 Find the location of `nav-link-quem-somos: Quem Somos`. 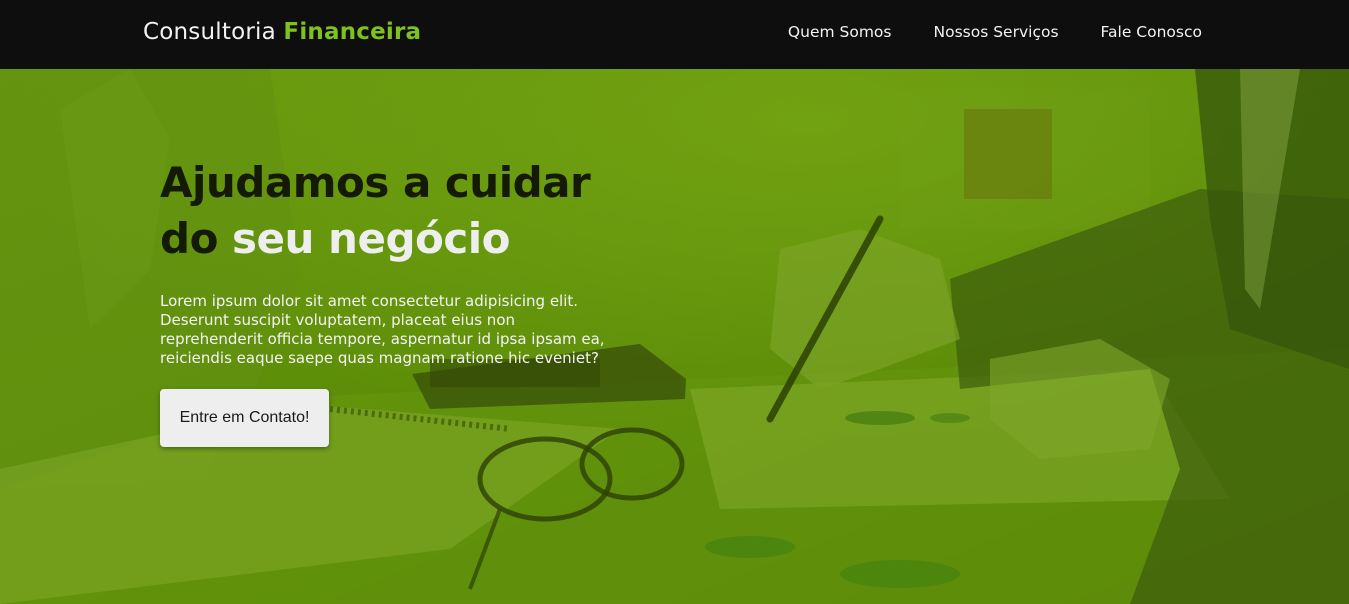

nav-link-quem-somos: Quem Somos is located at coordinates (840, 32).